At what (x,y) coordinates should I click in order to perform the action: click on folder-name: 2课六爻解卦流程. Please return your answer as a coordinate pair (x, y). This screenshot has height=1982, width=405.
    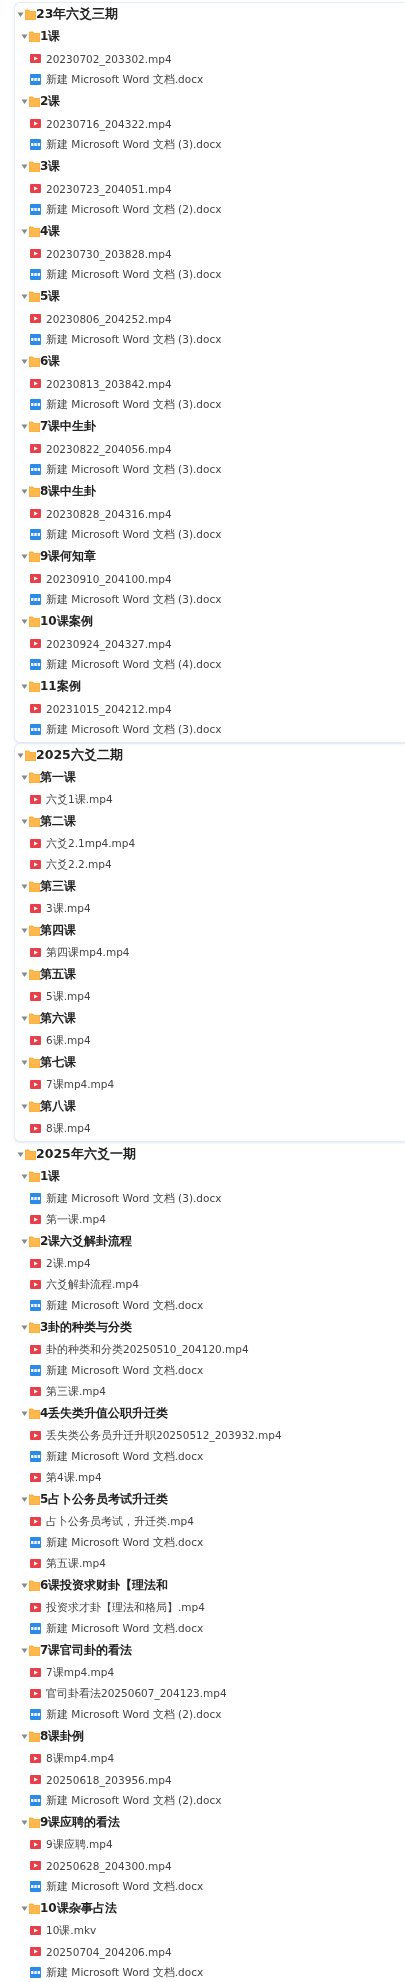
    Looking at the image, I should click on (86, 1241).